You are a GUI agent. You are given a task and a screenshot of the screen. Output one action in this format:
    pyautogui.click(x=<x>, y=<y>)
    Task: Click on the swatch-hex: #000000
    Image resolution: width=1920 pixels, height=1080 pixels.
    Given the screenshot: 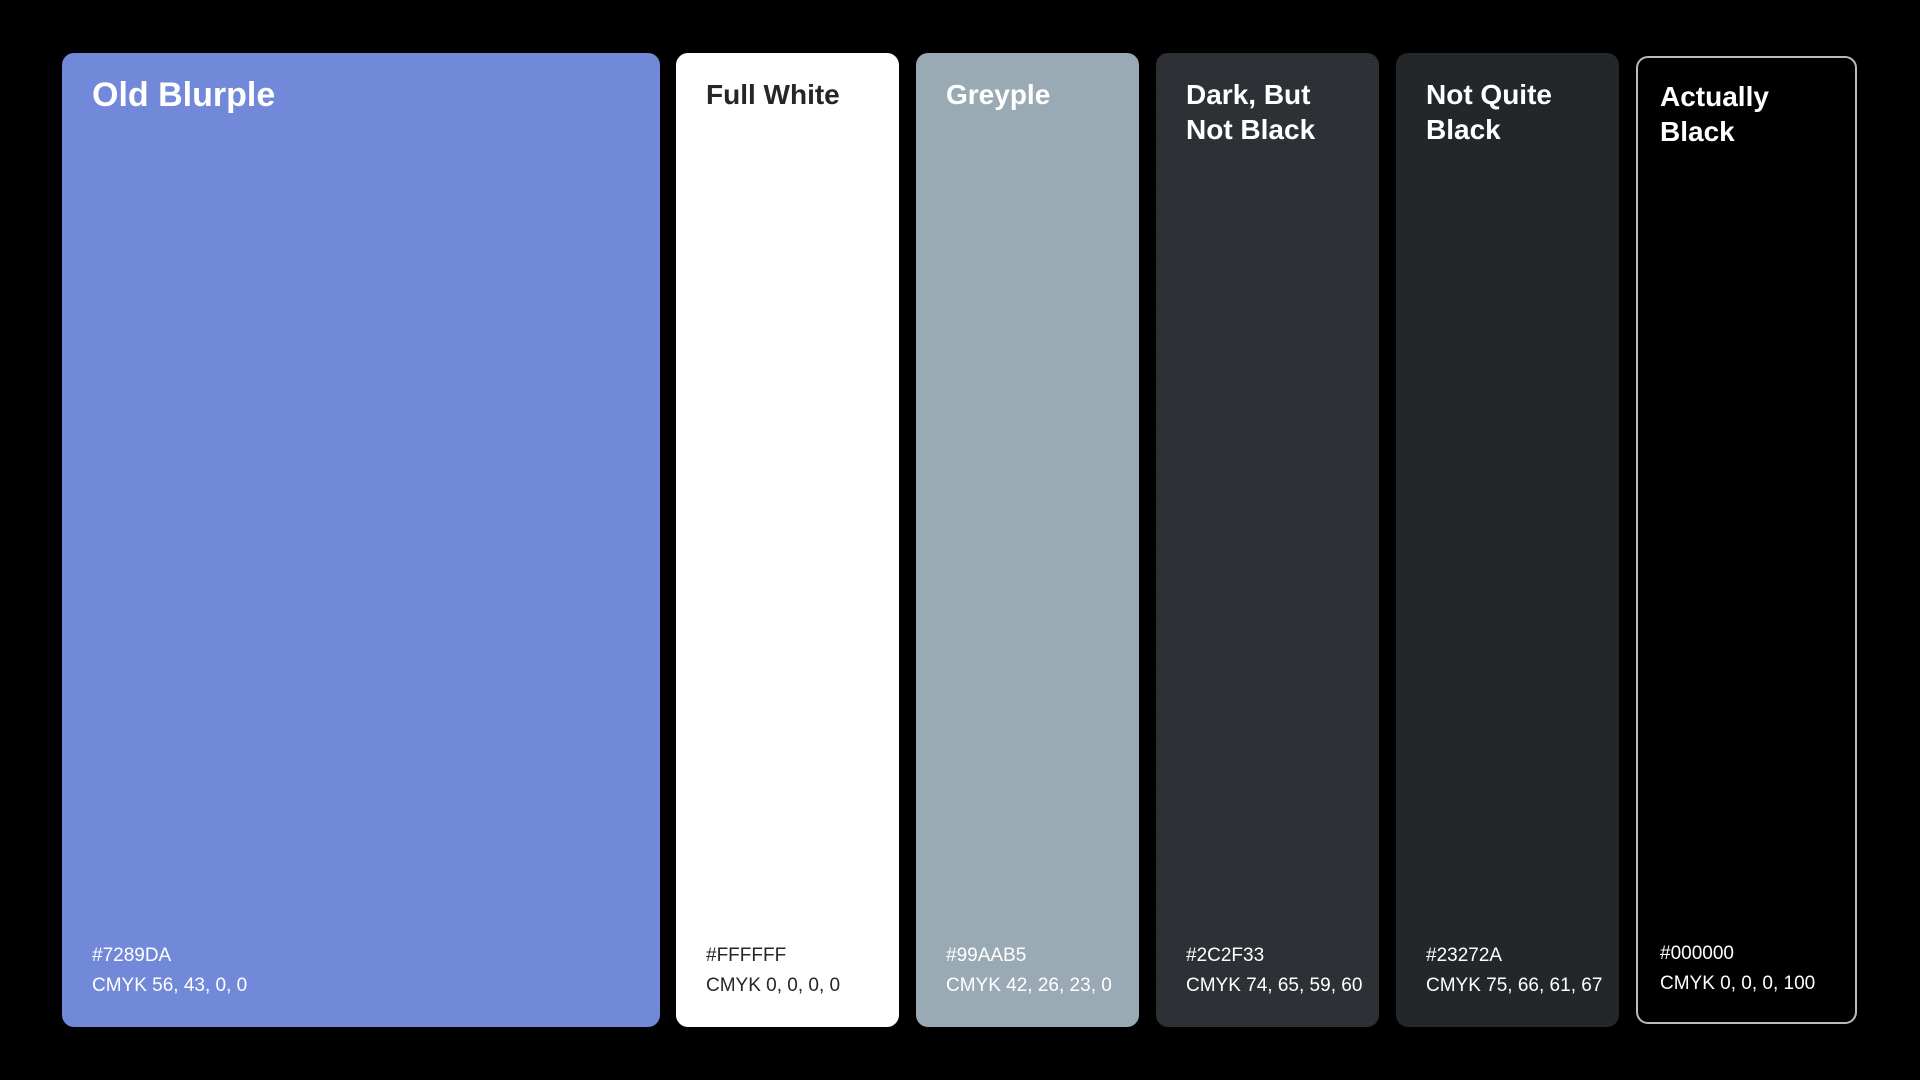 What is the action you would take?
    pyautogui.click(x=1752, y=954)
    